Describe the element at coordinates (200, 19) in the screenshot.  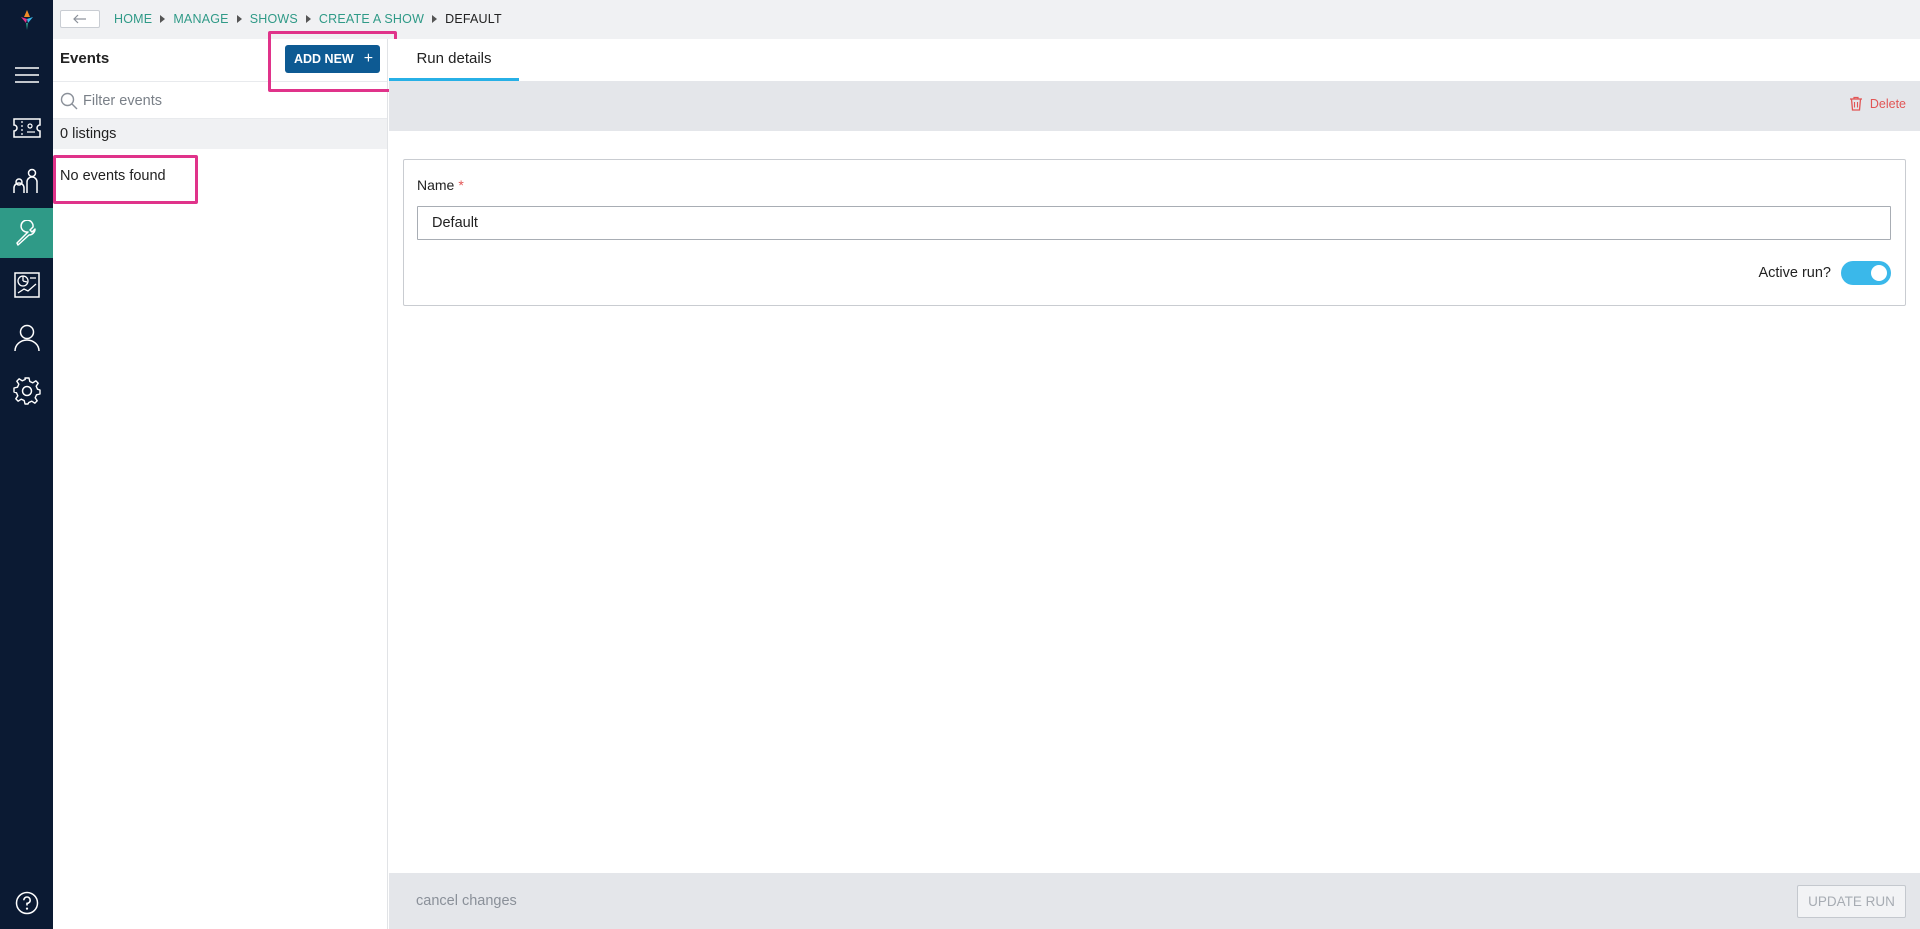
I see `breadcrumb-manage: MANAGE` at that location.